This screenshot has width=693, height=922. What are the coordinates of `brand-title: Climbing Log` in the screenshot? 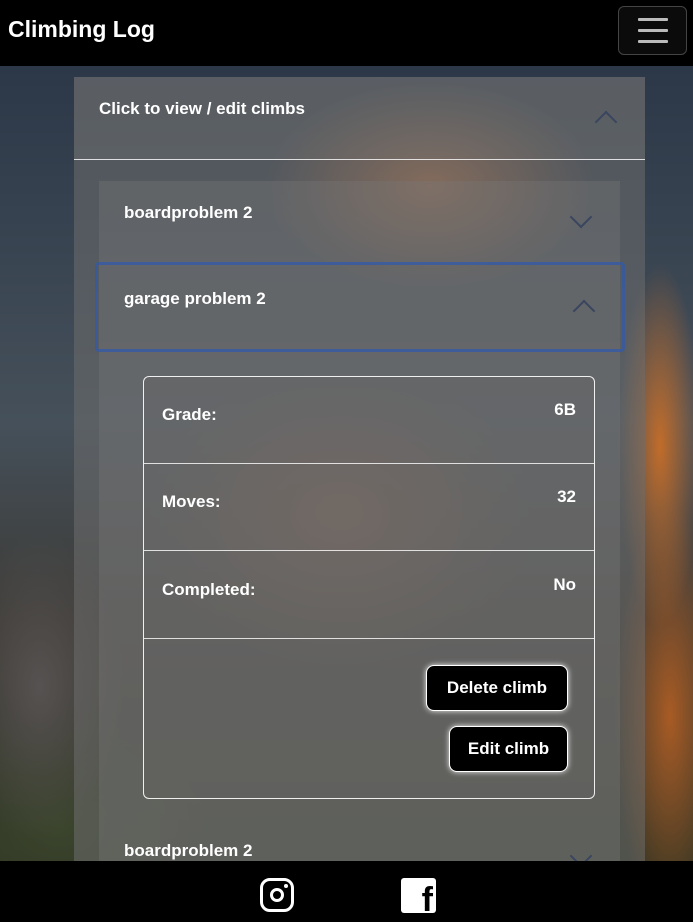 It's located at (81, 29).